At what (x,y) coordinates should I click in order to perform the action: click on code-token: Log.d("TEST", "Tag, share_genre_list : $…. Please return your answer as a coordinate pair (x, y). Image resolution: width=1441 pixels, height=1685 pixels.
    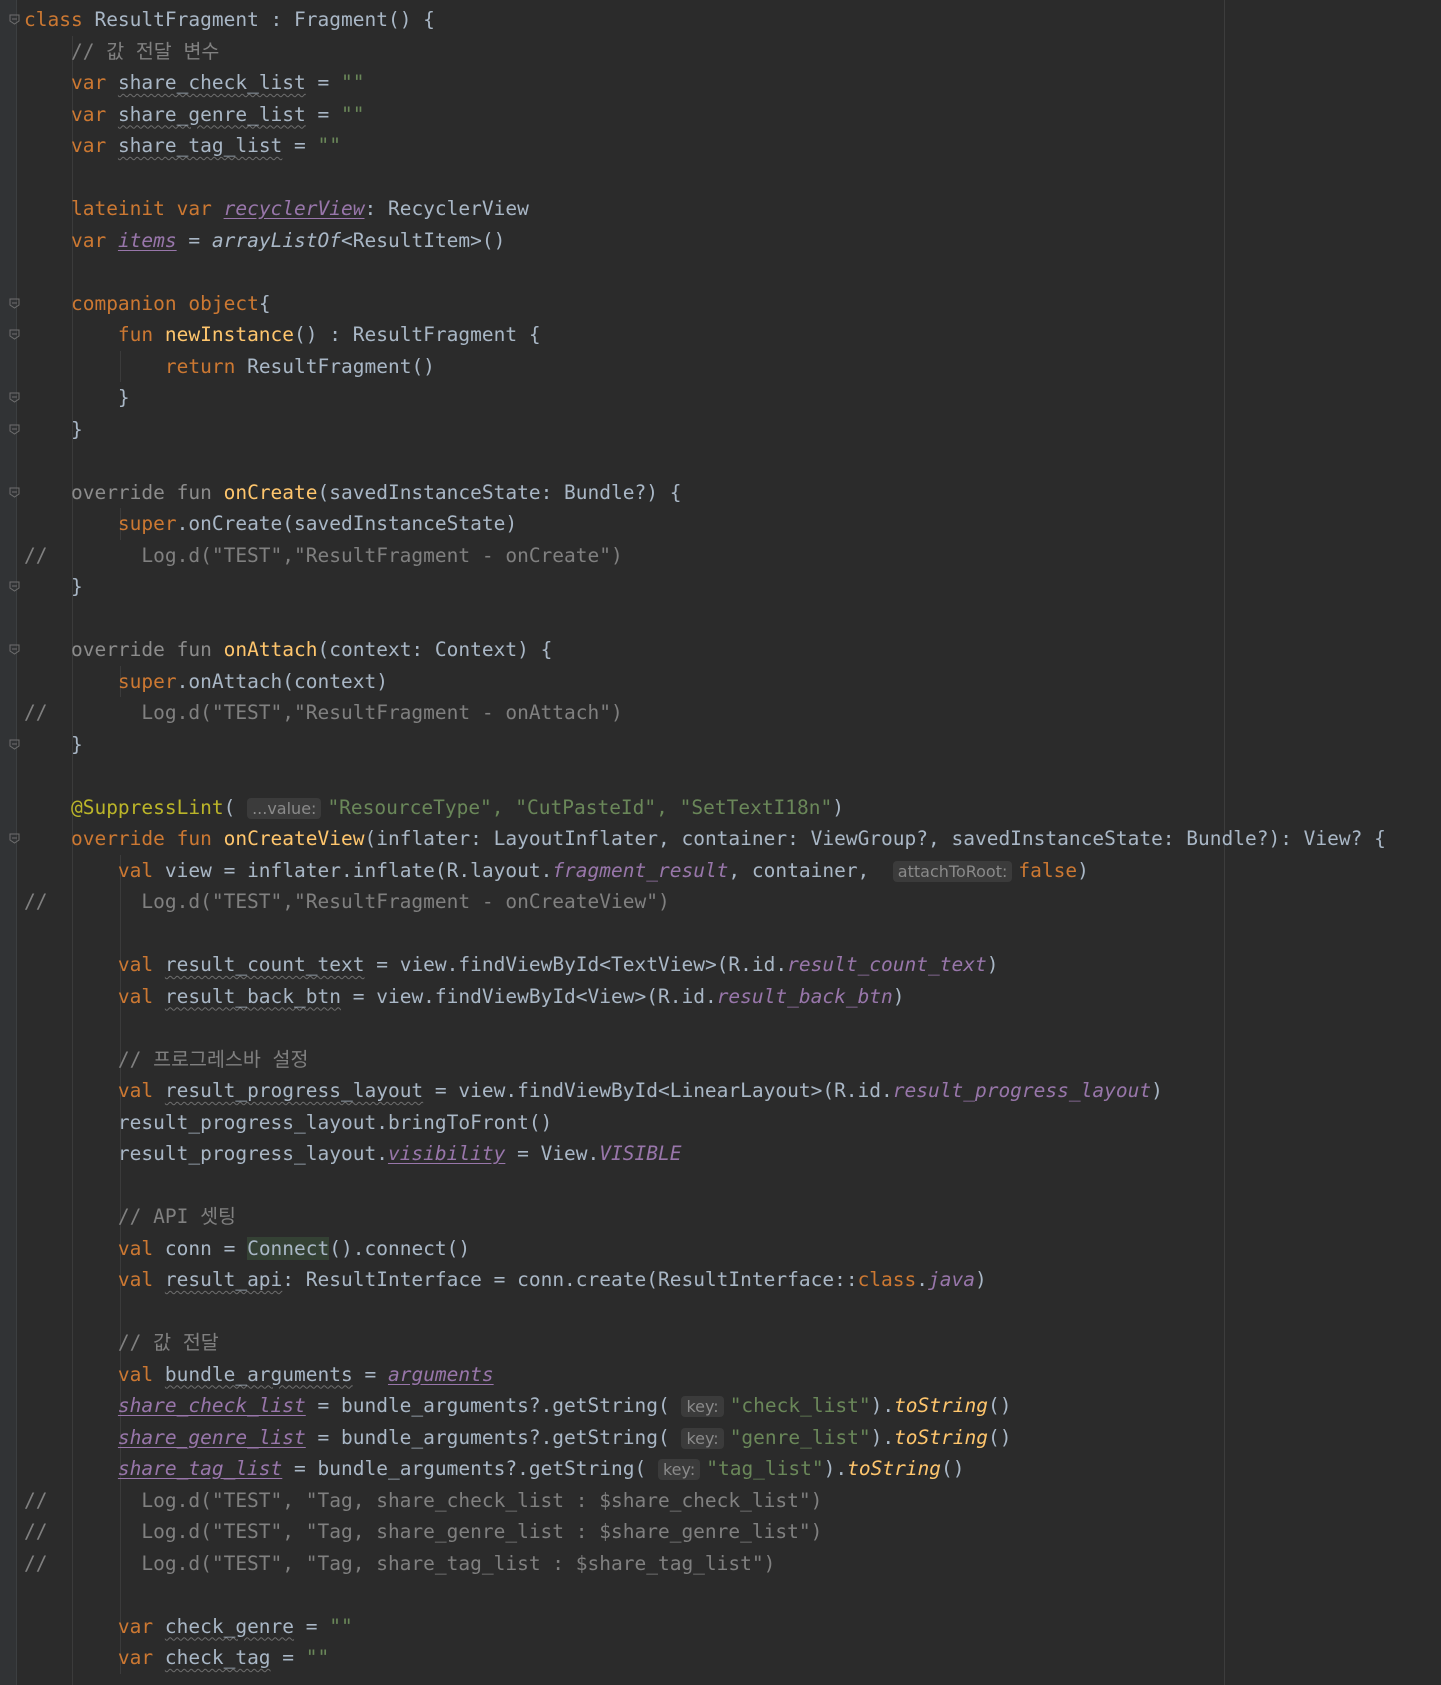
    Looking at the image, I should click on (423, 1531).